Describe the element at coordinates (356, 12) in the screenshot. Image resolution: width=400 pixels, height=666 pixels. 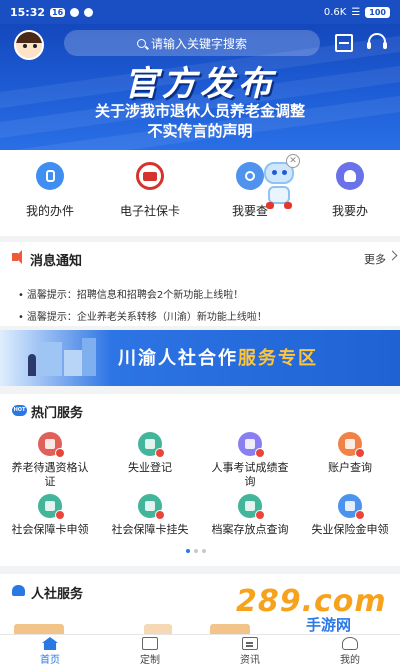
I see `wifi-icon: ☰` at that location.